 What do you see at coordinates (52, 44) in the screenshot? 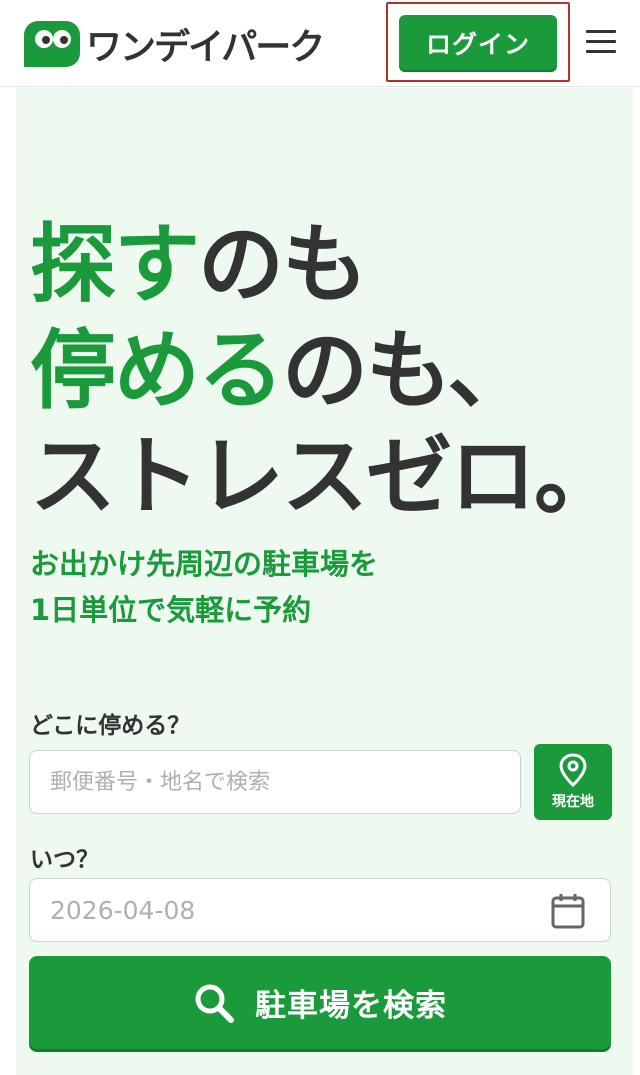
I see `logo-mark-icon` at bounding box center [52, 44].